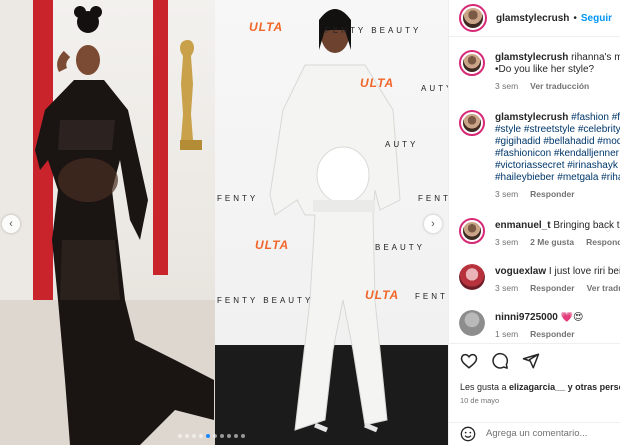 The height and width of the screenshot is (445, 620). What do you see at coordinates (545, 69) in the screenshot?
I see `caption-line-2: •Do you like her style?` at bounding box center [545, 69].